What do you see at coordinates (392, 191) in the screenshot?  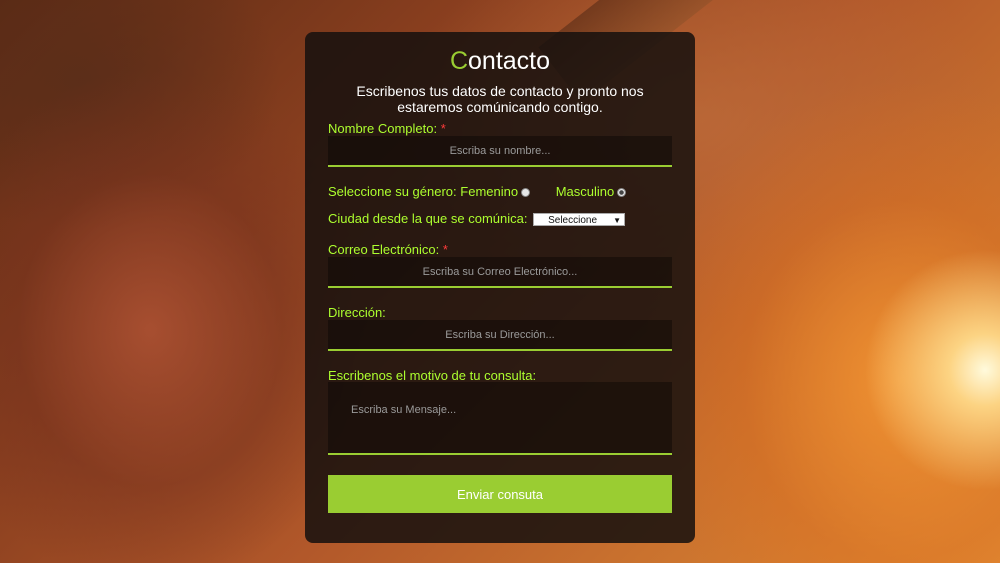 I see `gender-label: Seleccione su género:` at bounding box center [392, 191].